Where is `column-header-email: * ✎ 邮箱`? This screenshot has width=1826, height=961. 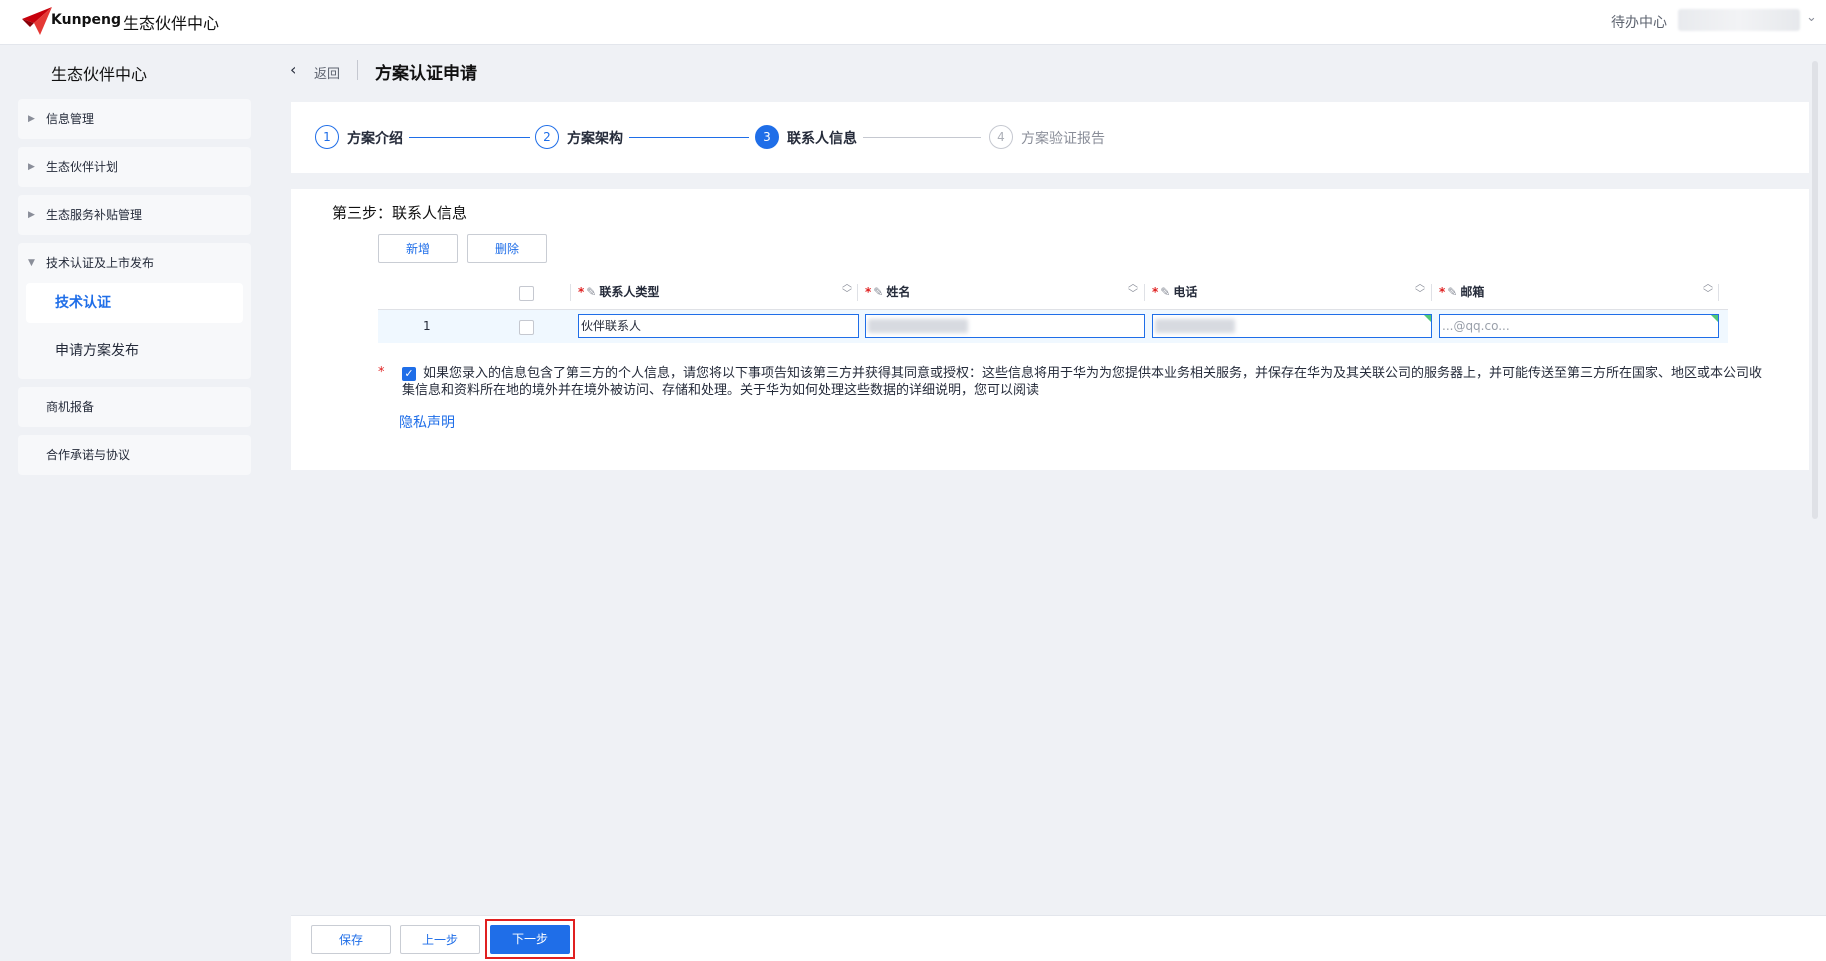 column-header-email: * ✎ 邮箱 is located at coordinates (1461, 292).